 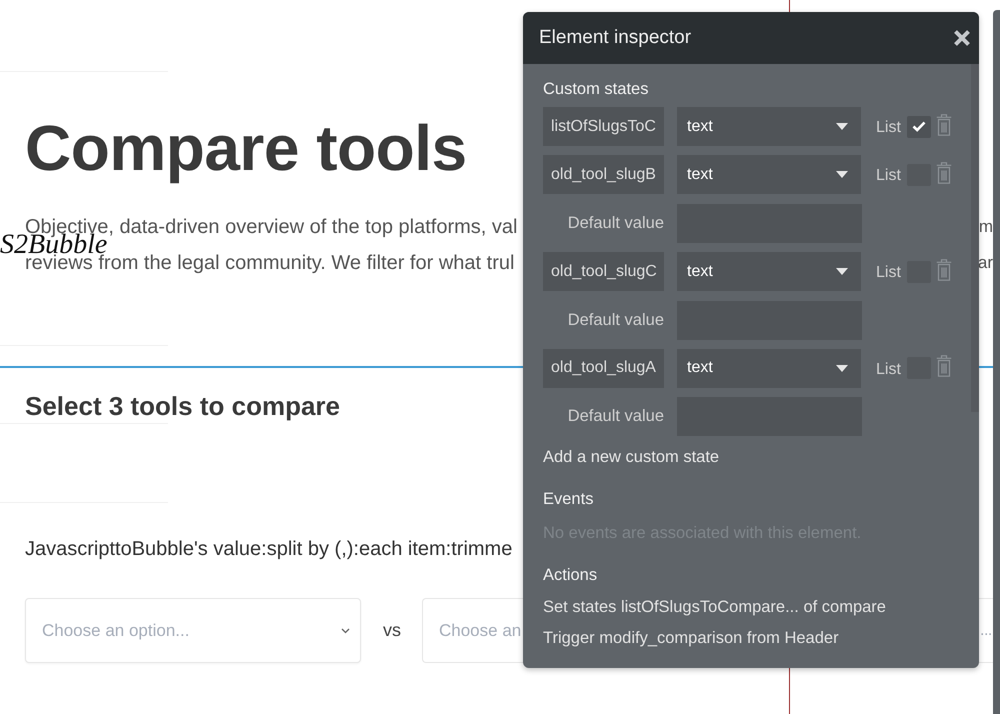 What do you see at coordinates (271, 227) in the screenshot?
I see `intro-text: Objective, data-driven overview of the top platforms, val` at bounding box center [271, 227].